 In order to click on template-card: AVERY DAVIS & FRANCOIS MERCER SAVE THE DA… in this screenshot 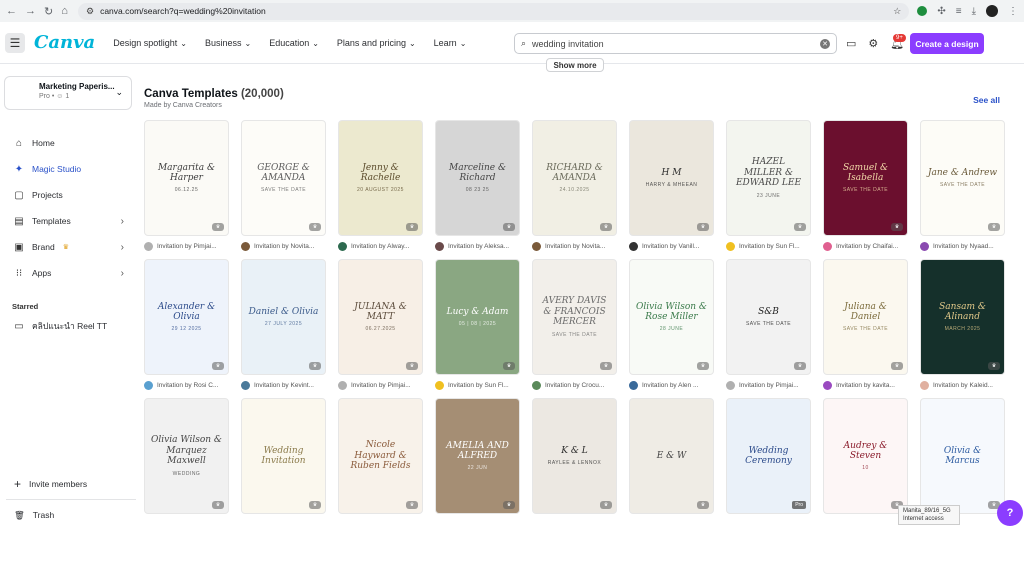, I will do `click(574, 324)`.